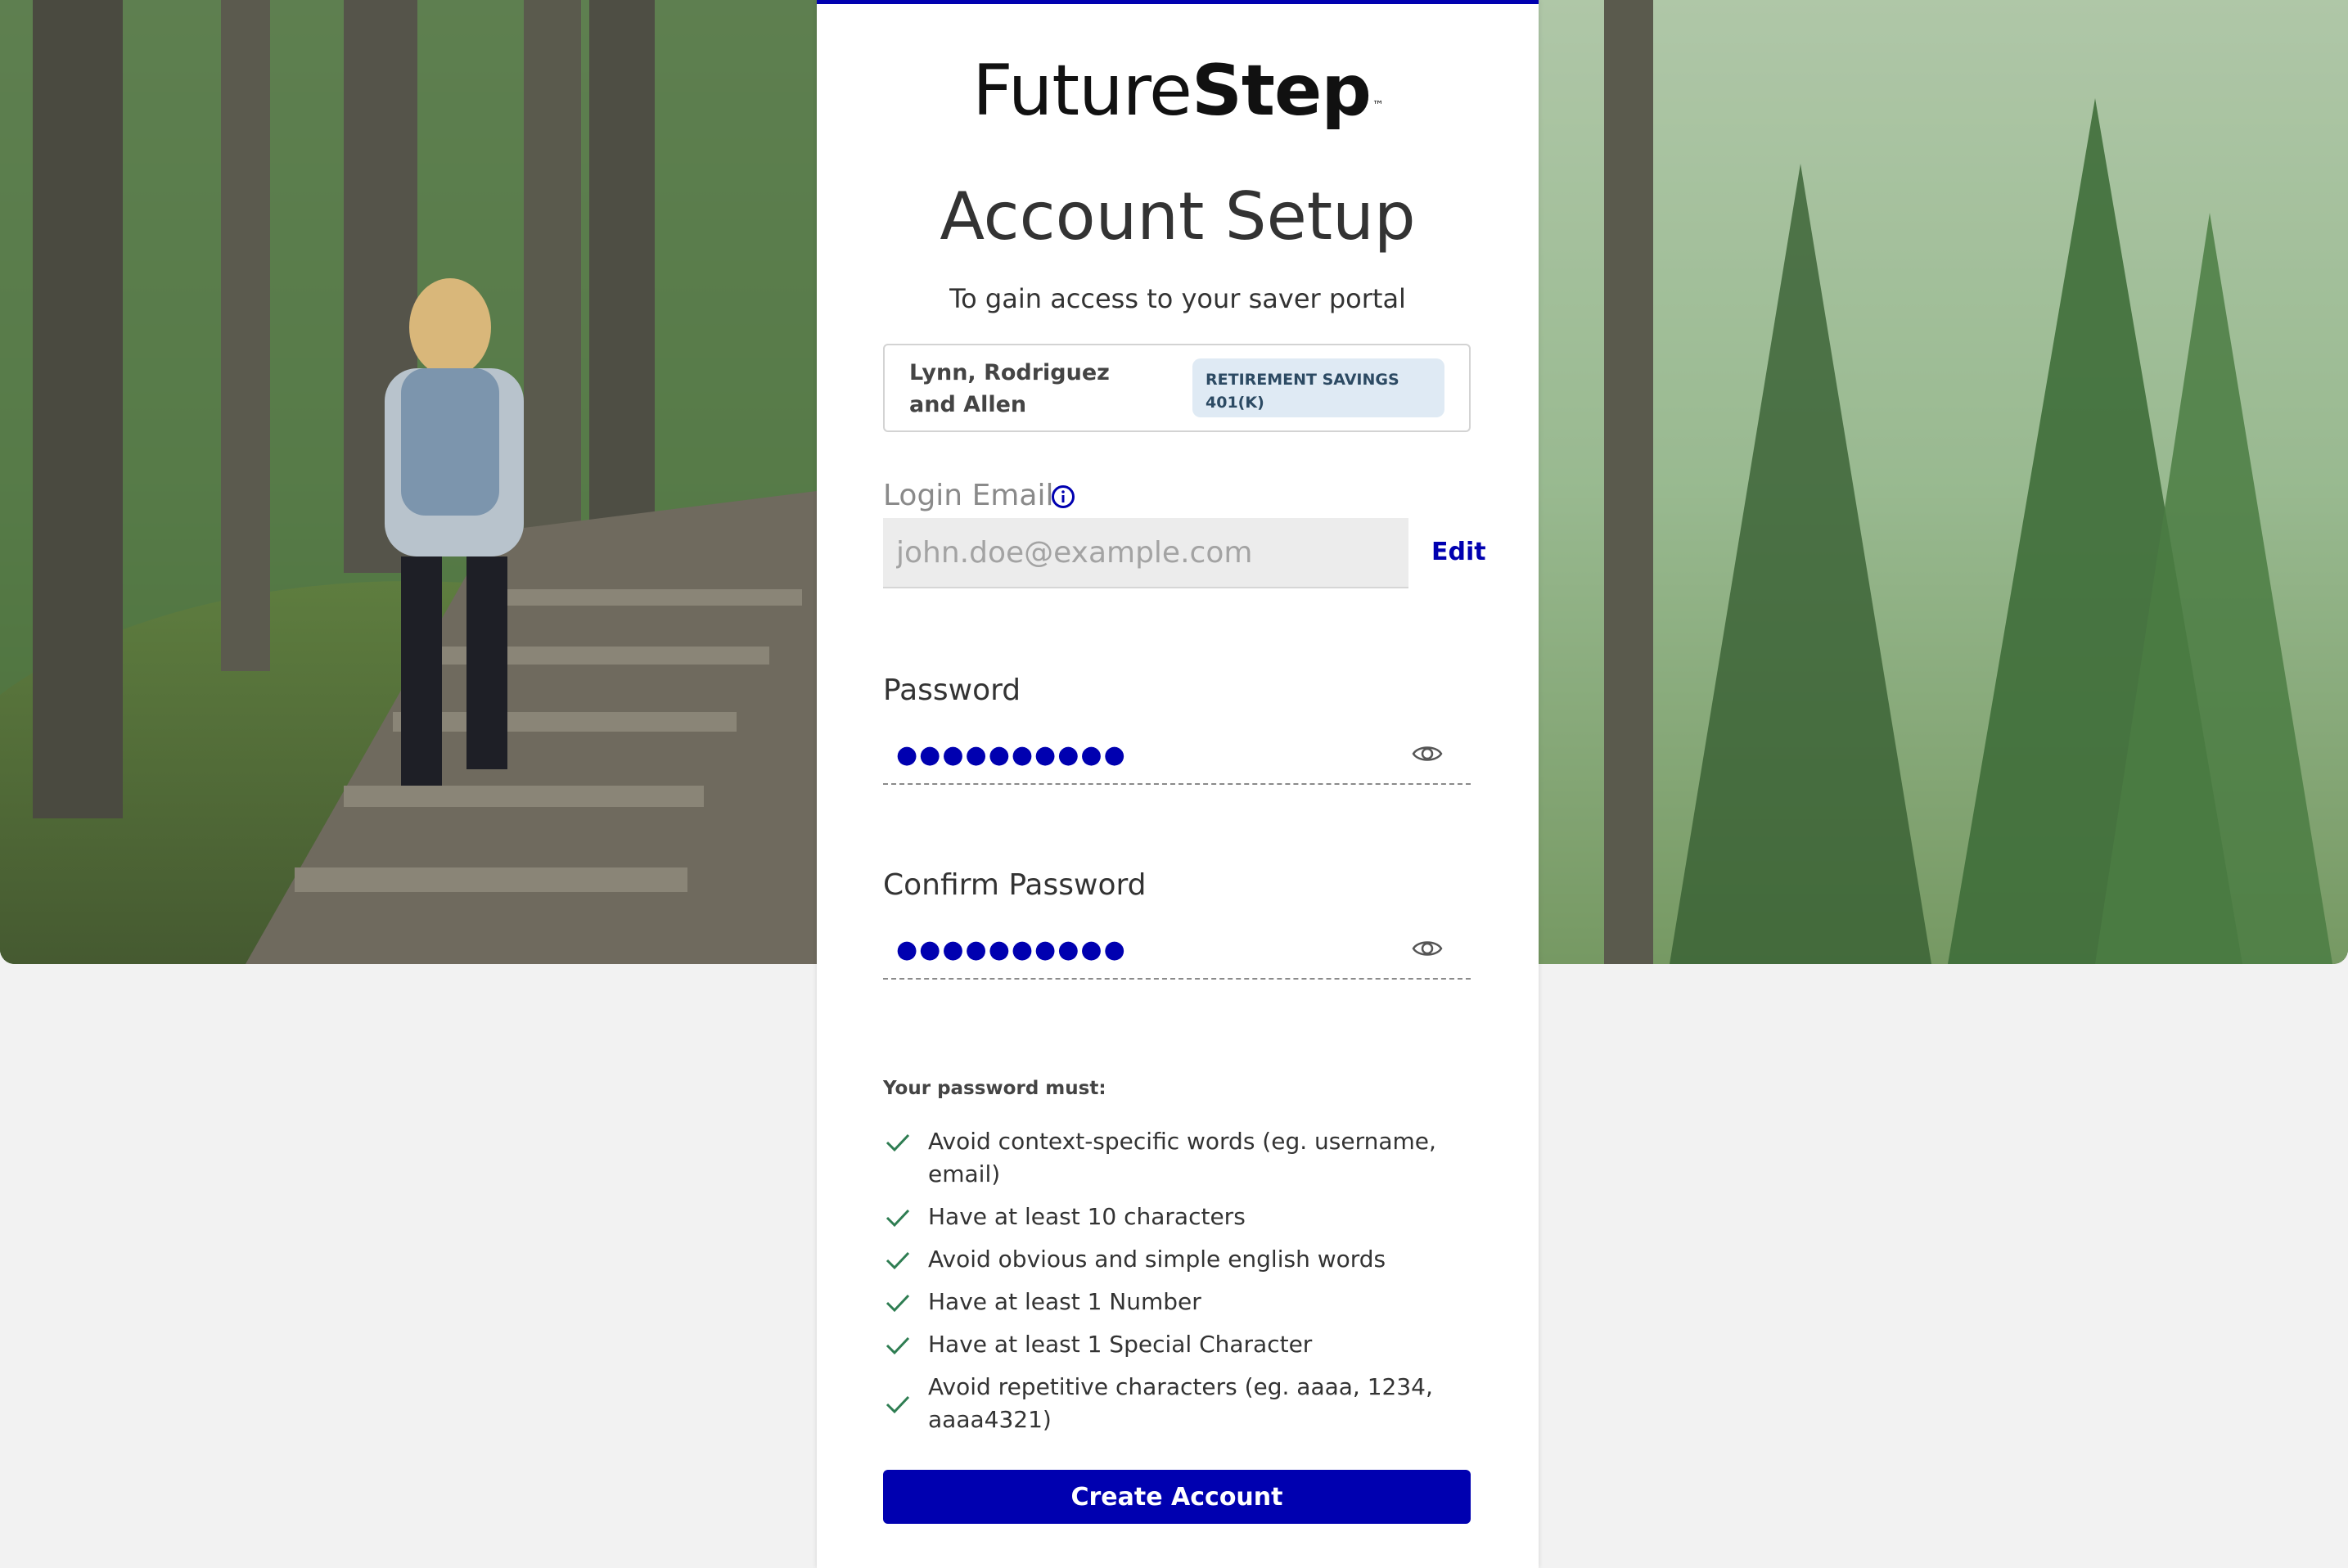 Image resolution: width=2348 pixels, height=1568 pixels. What do you see at coordinates (995, 1088) in the screenshot?
I see `password-requirements-title: Your password must:` at bounding box center [995, 1088].